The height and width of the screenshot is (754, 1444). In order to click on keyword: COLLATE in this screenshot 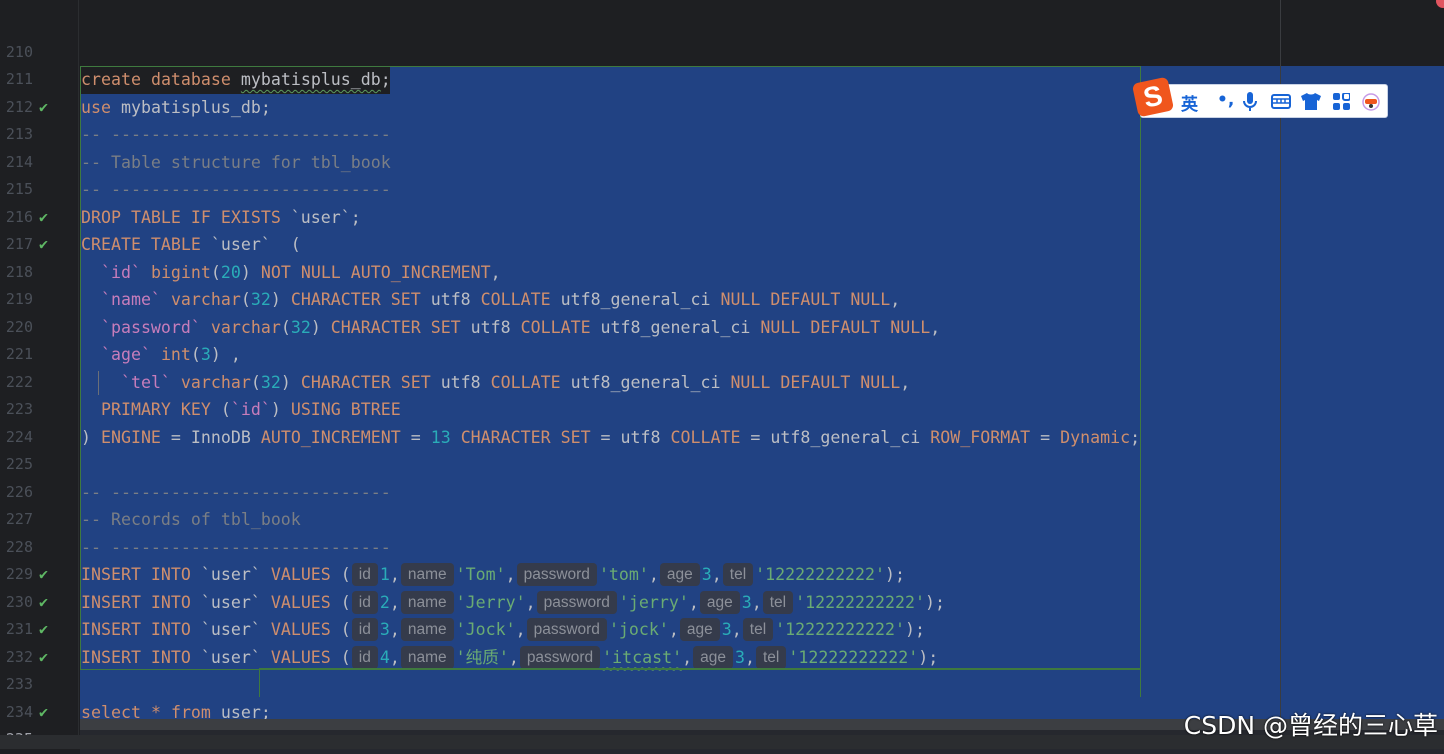, I will do `click(525, 382)`.